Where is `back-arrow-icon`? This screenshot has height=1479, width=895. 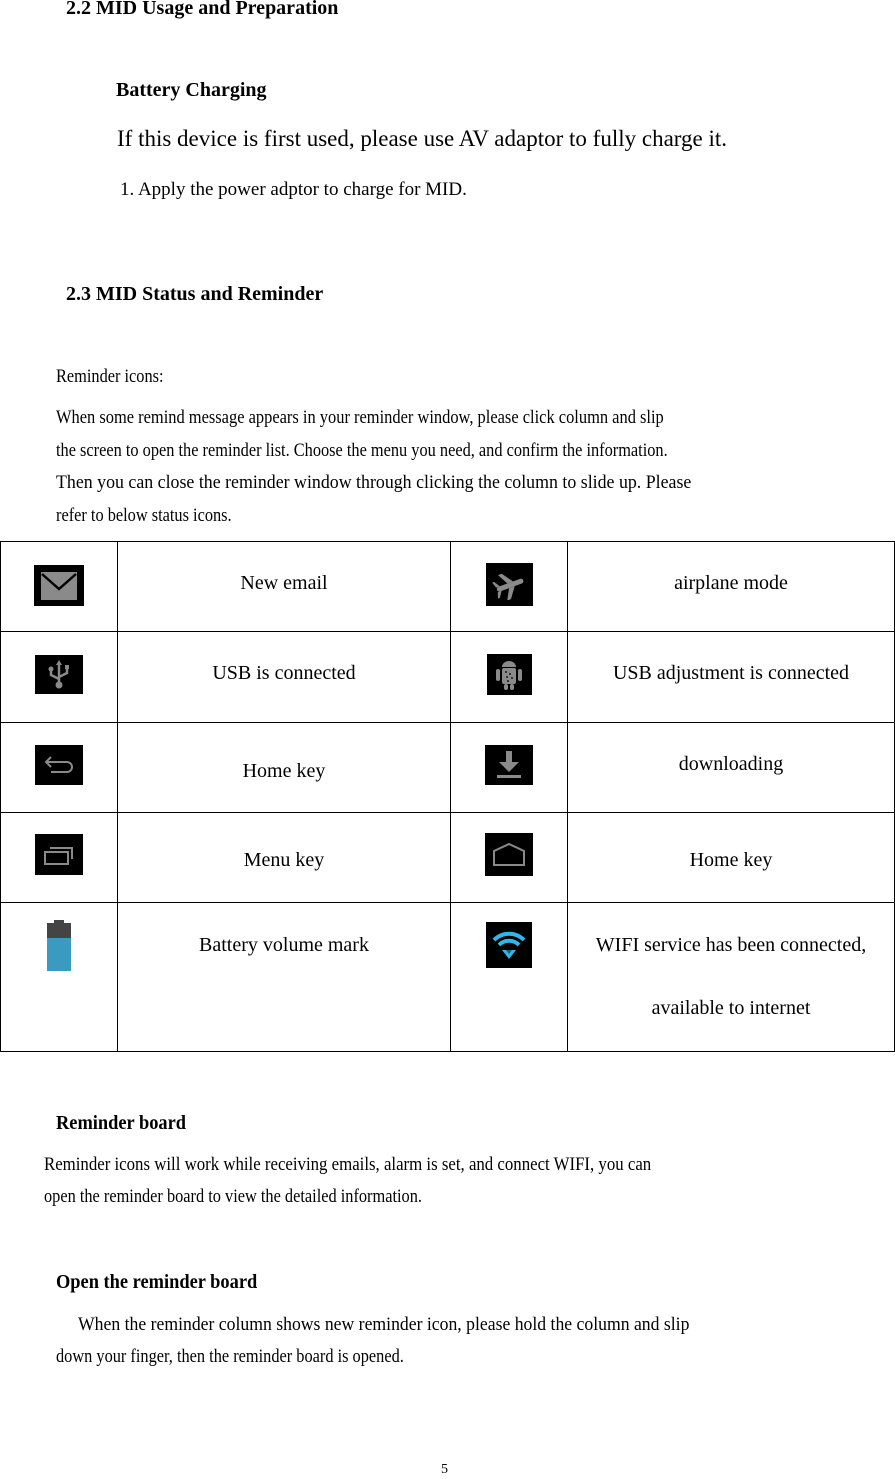 back-arrow-icon is located at coordinates (59, 765).